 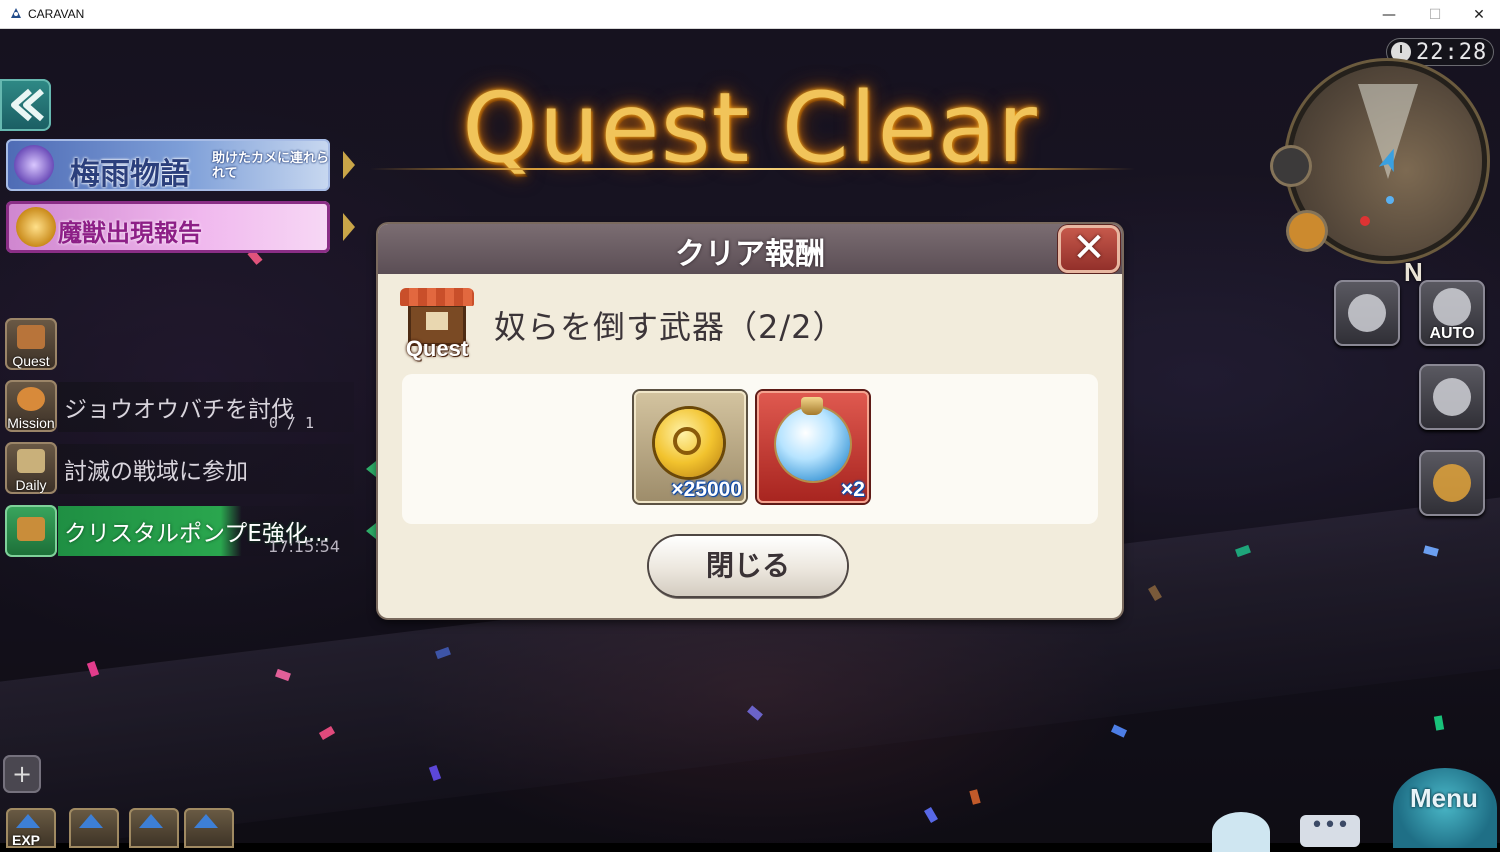 I want to click on dialog-close-button: ✕, so click(x=1089, y=249).